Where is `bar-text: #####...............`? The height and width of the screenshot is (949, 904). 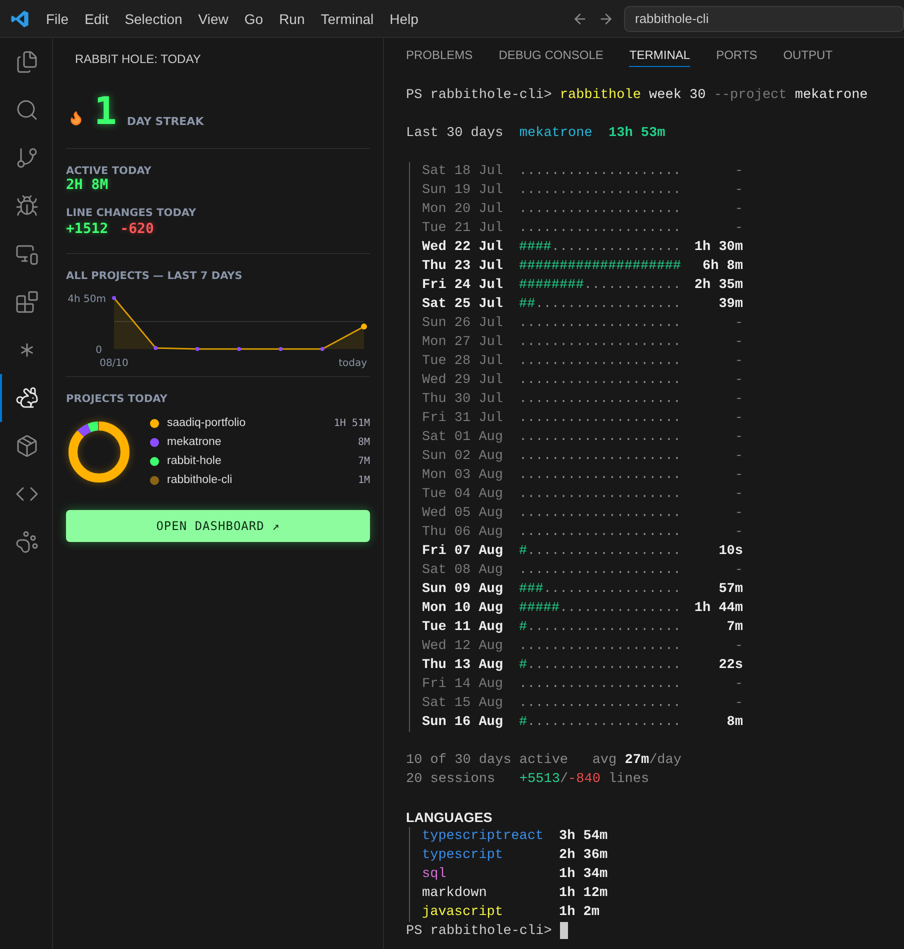
bar-text: #####............... is located at coordinates (600, 609).